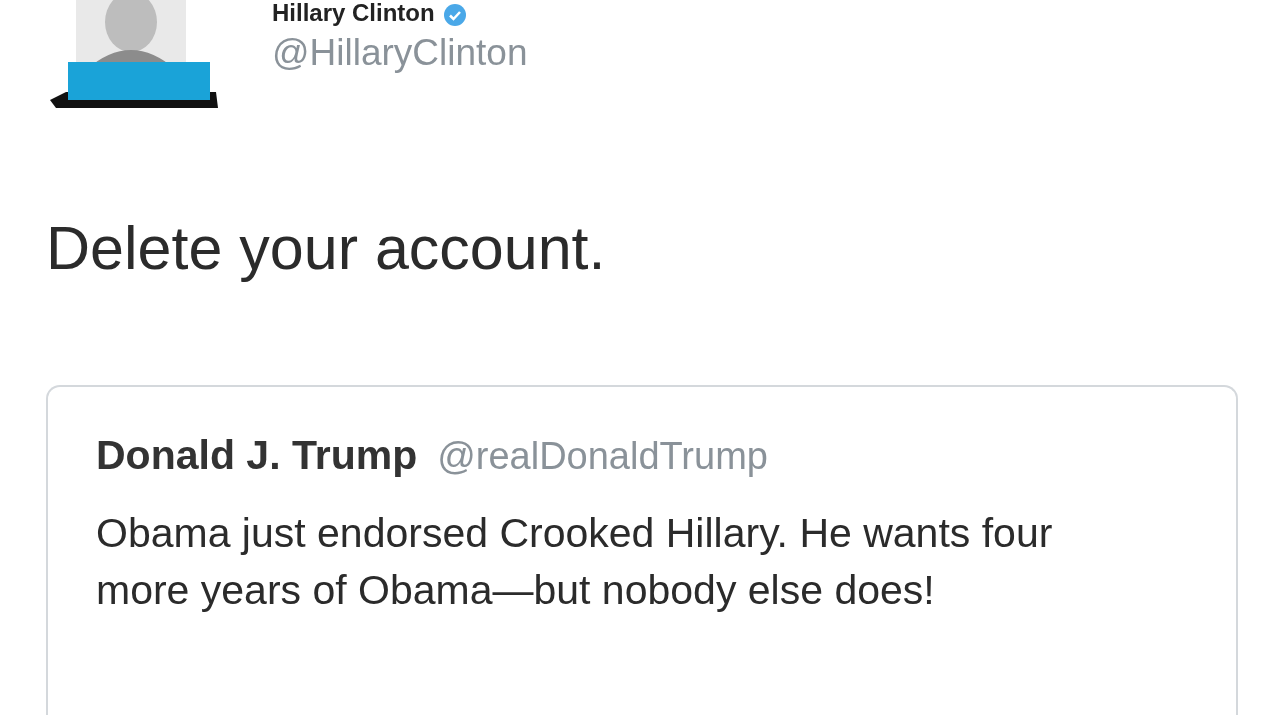  I want to click on author-name: Hillary Clinton, so click(353, 13).